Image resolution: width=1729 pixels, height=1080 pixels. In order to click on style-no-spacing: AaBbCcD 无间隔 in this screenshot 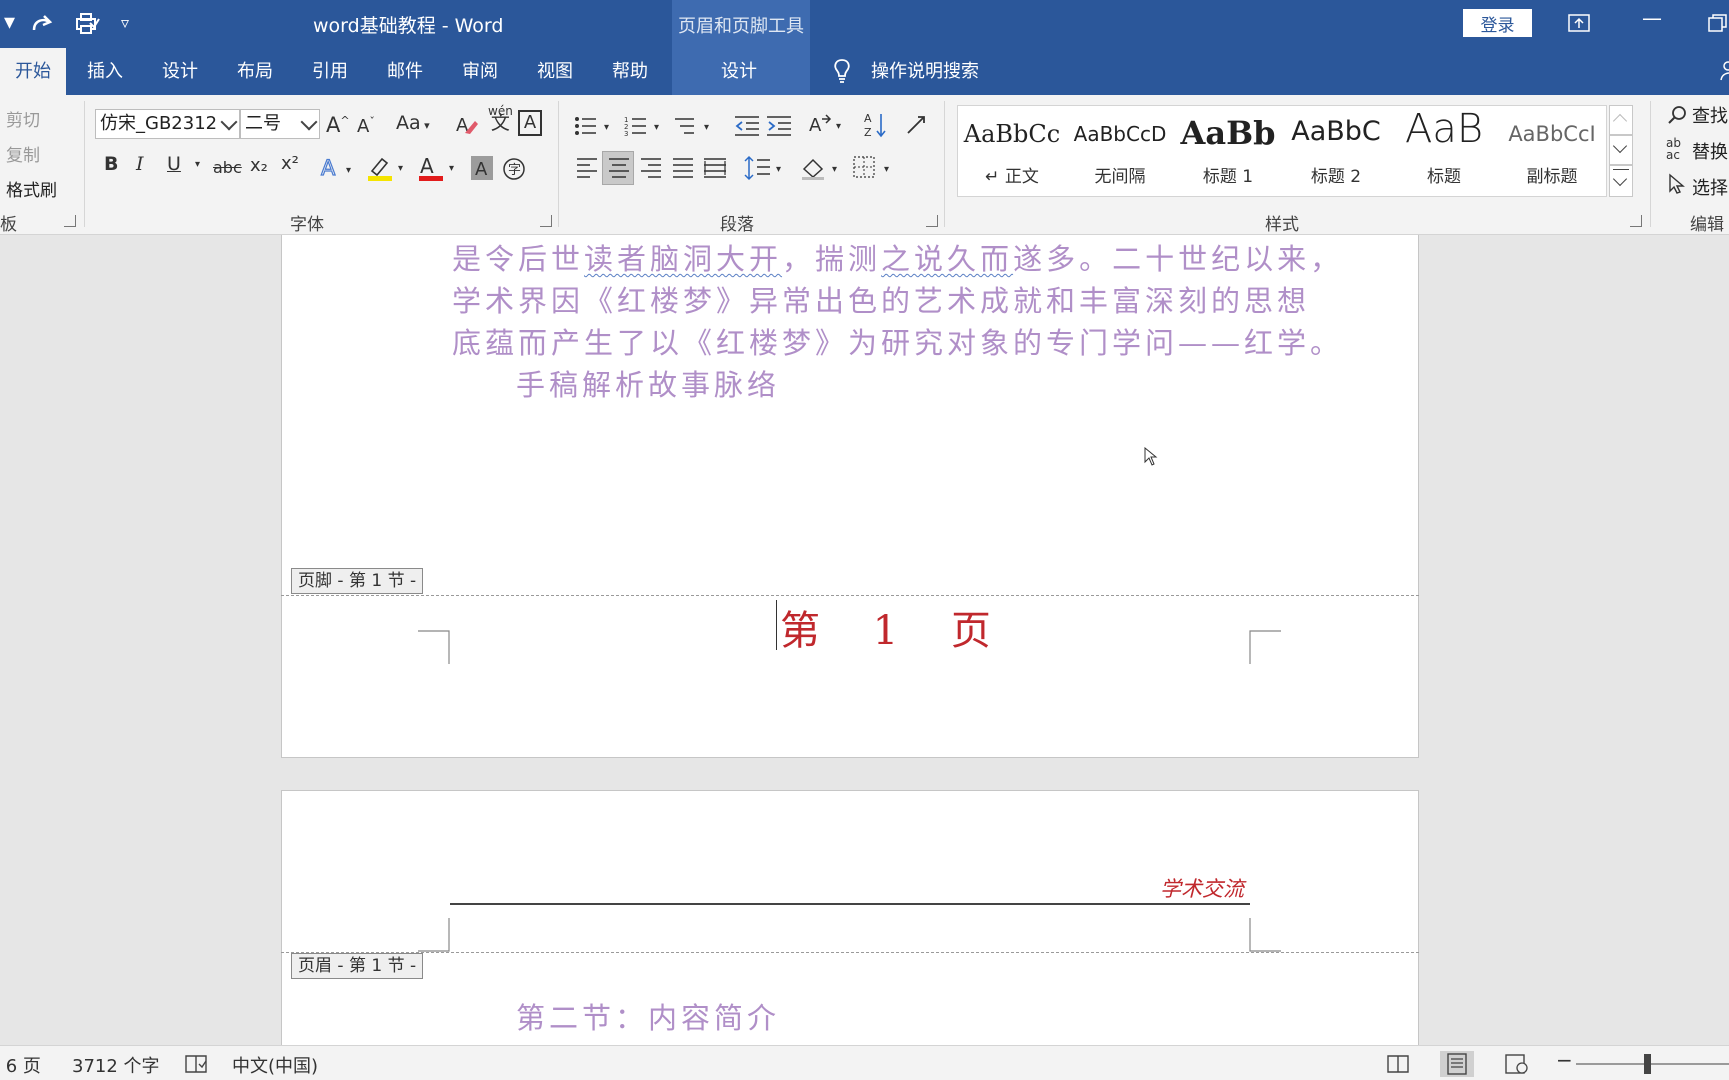, I will do `click(1120, 151)`.